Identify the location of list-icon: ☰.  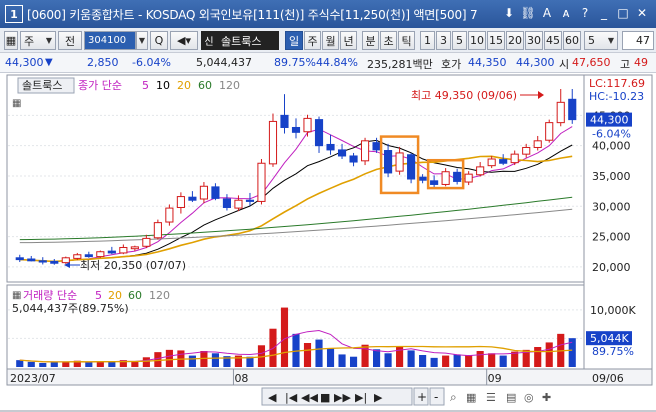
(491, 397).